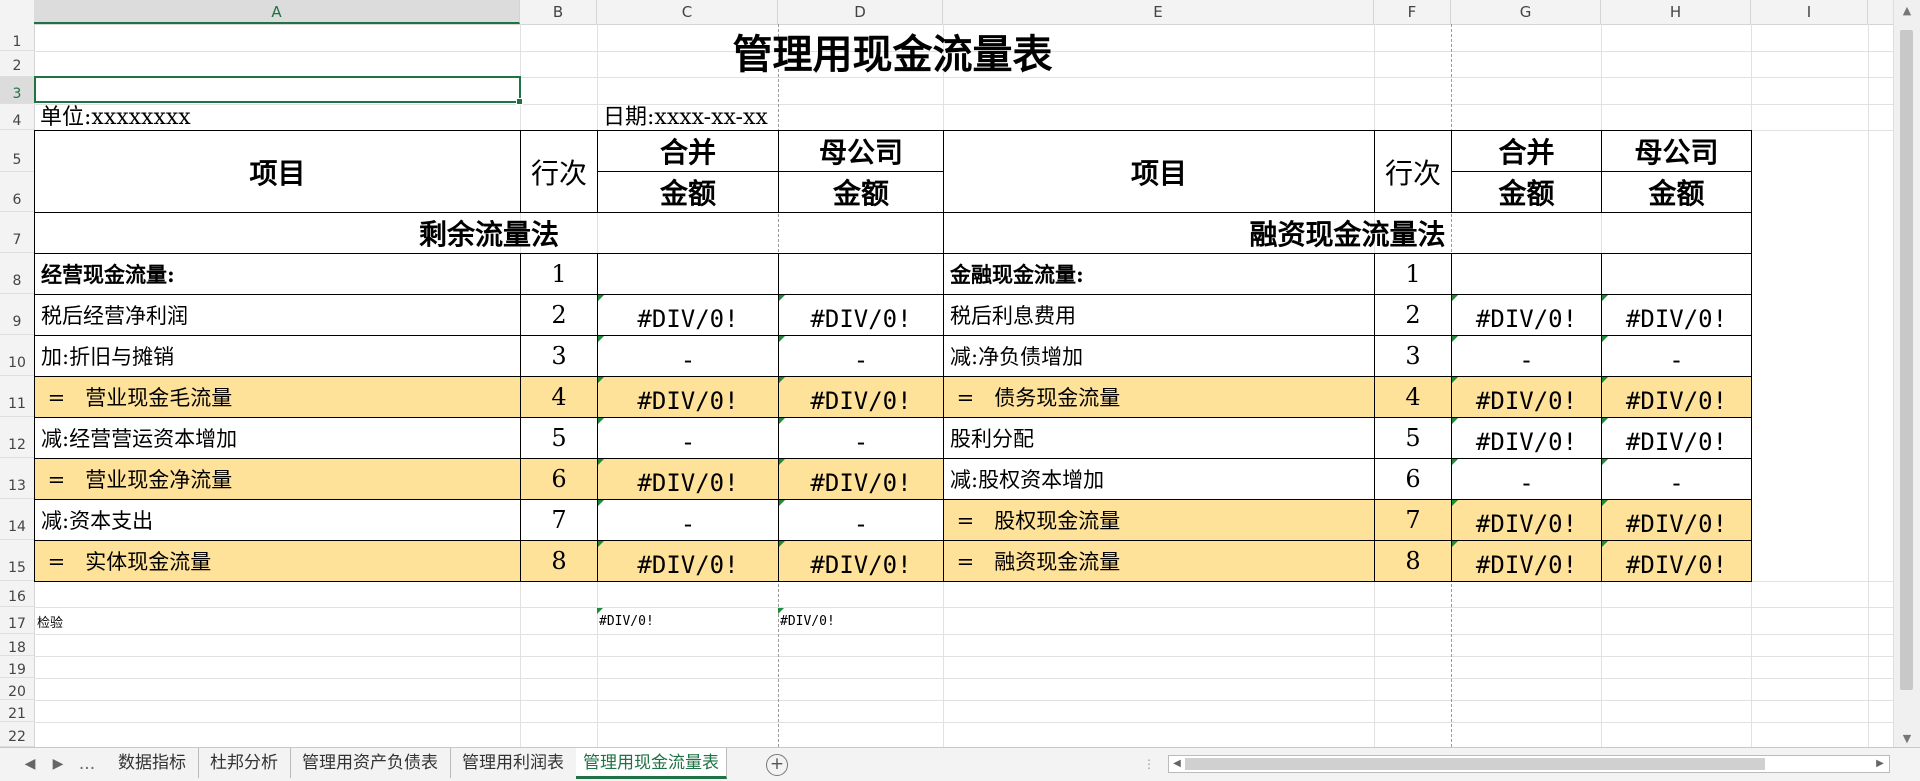 The image size is (1920, 781). What do you see at coordinates (1159, 315) in the screenshot?
I see `right-item-label: 税后利息费用` at bounding box center [1159, 315].